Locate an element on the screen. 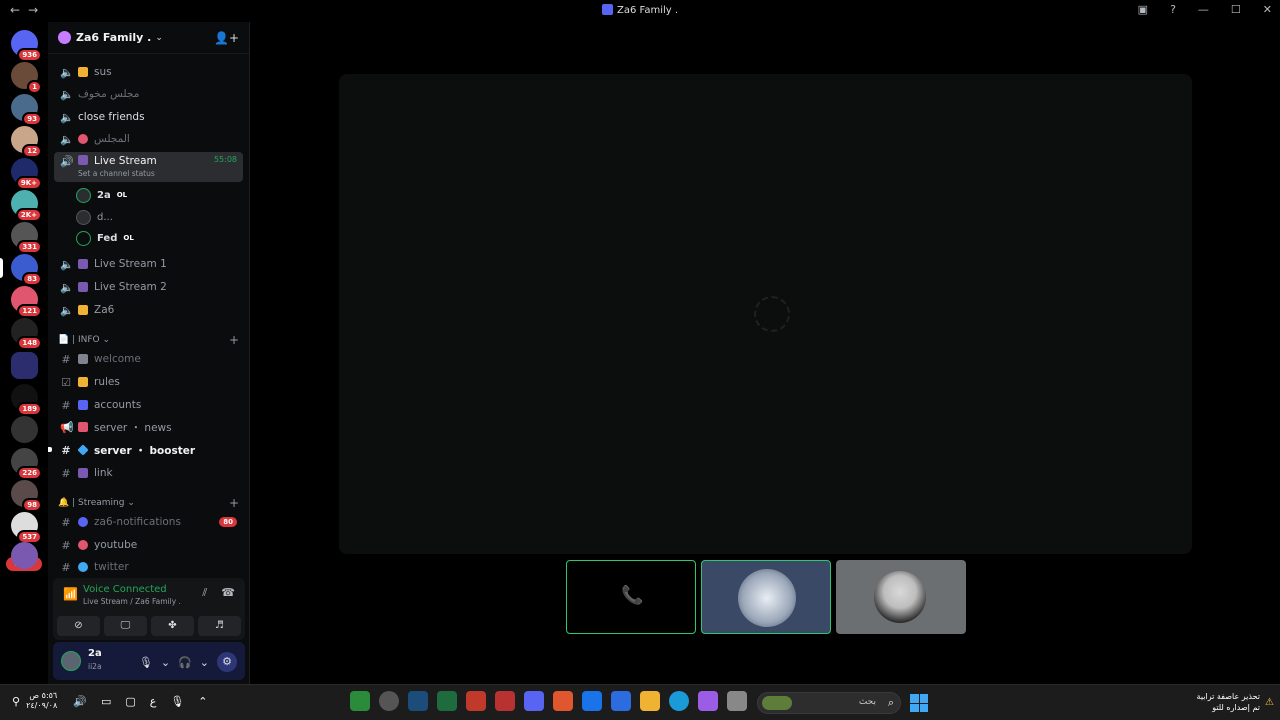 The height and width of the screenshot is (720, 1280). camera-off-button: ⊘ is located at coordinates (78, 626).